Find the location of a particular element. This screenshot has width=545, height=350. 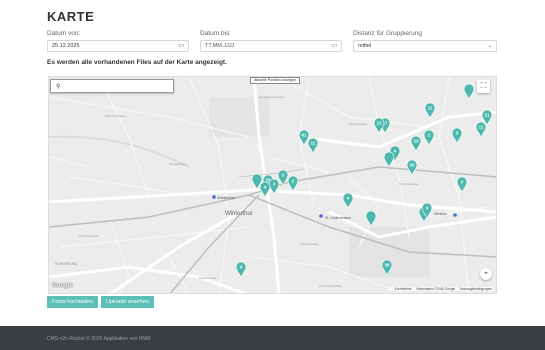

date-from-input: 25.12.2025 ▭ is located at coordinates (118, 46).